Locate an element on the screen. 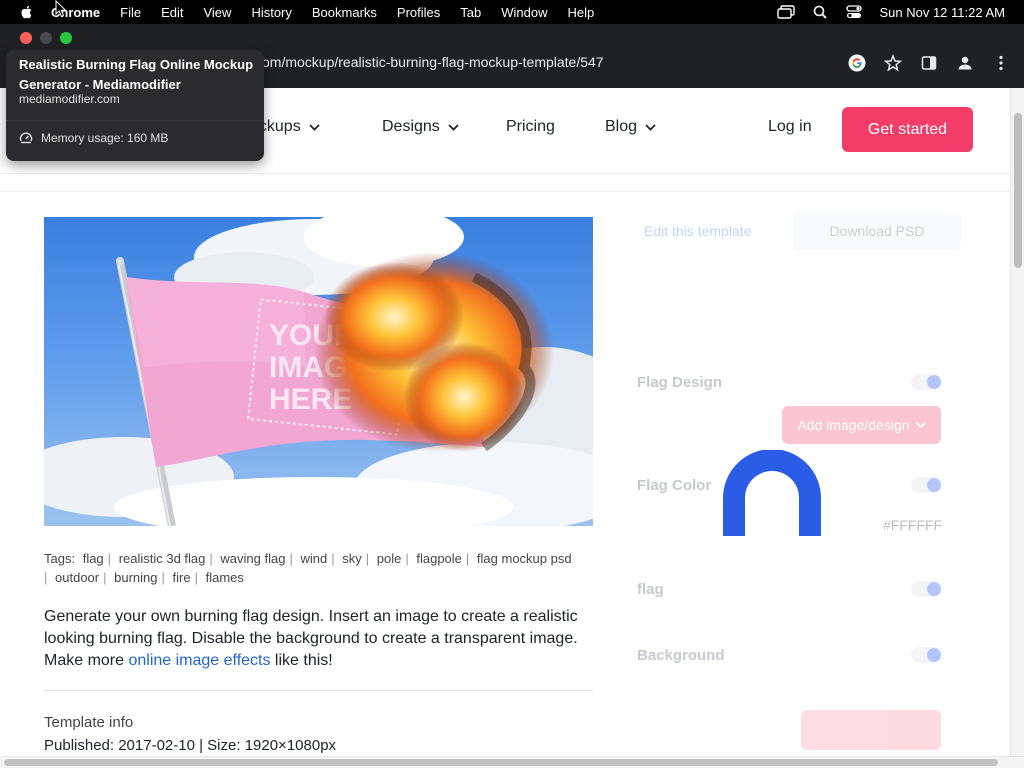  tag-link: burning is located at coordinates (135, 577).